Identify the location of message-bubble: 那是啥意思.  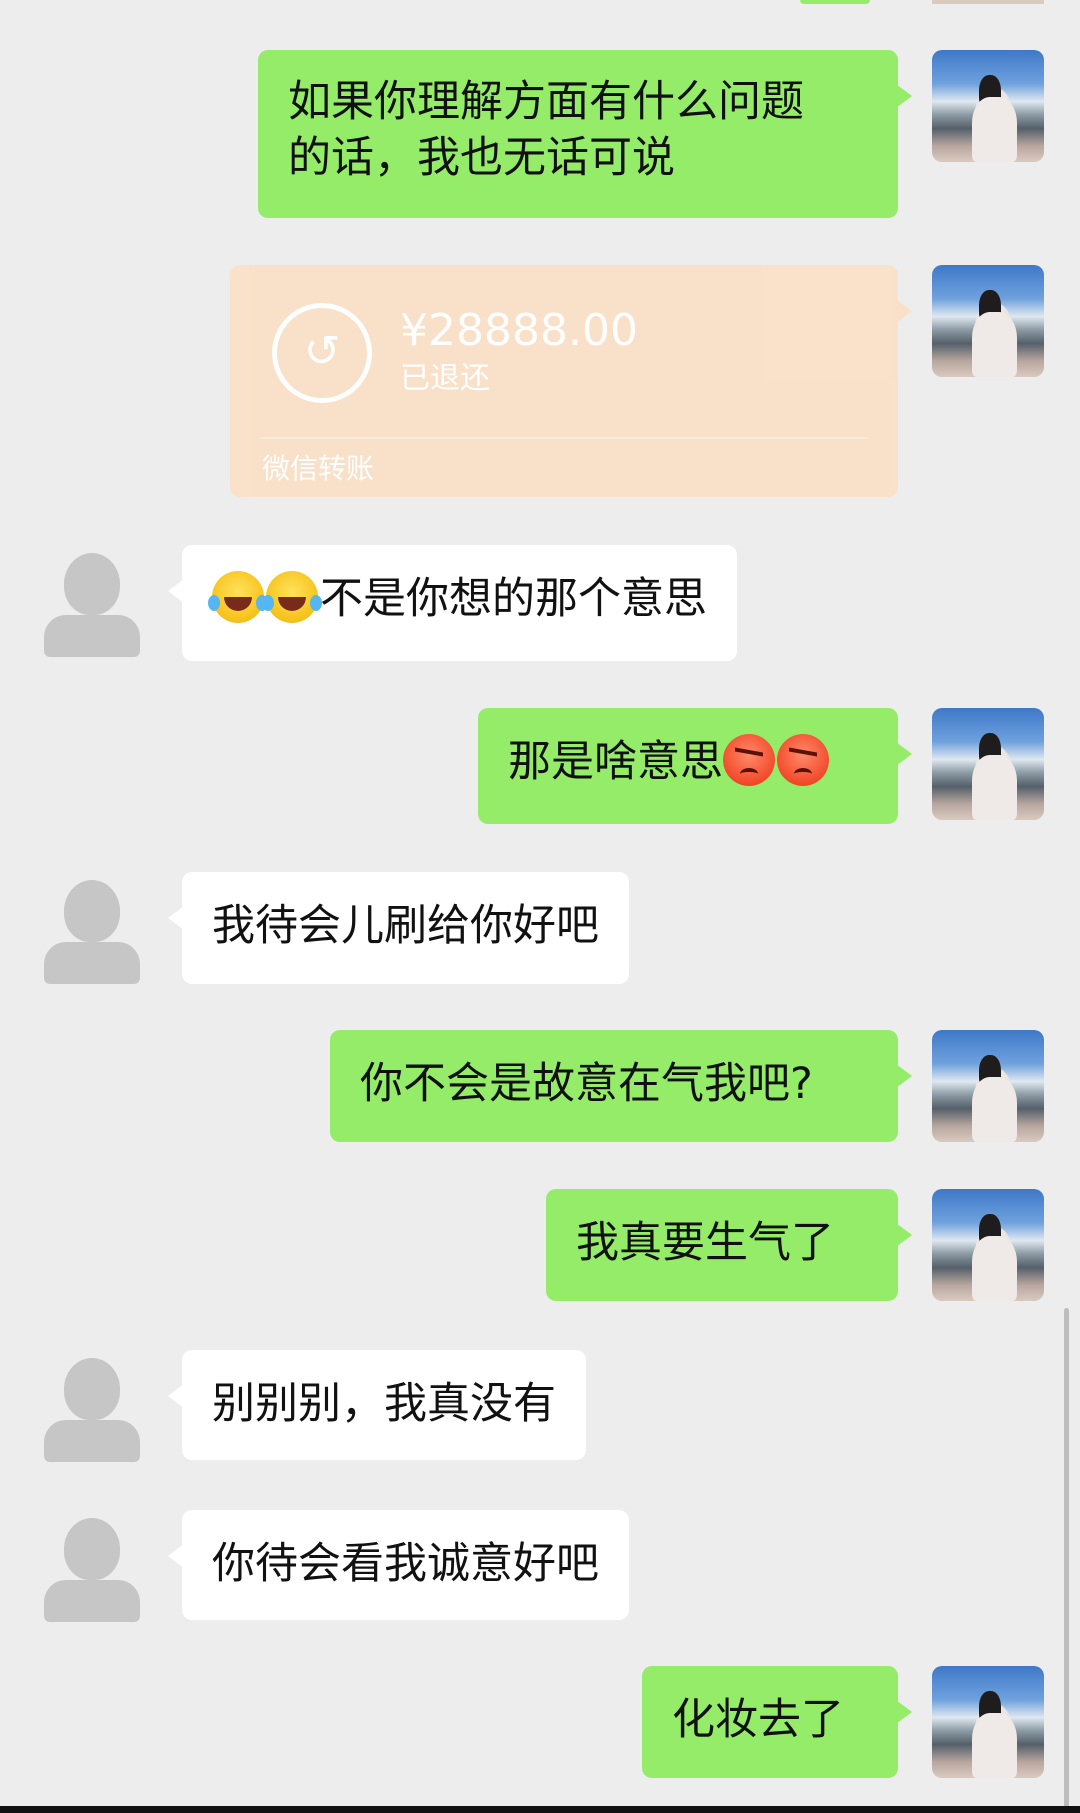
(695, 766).